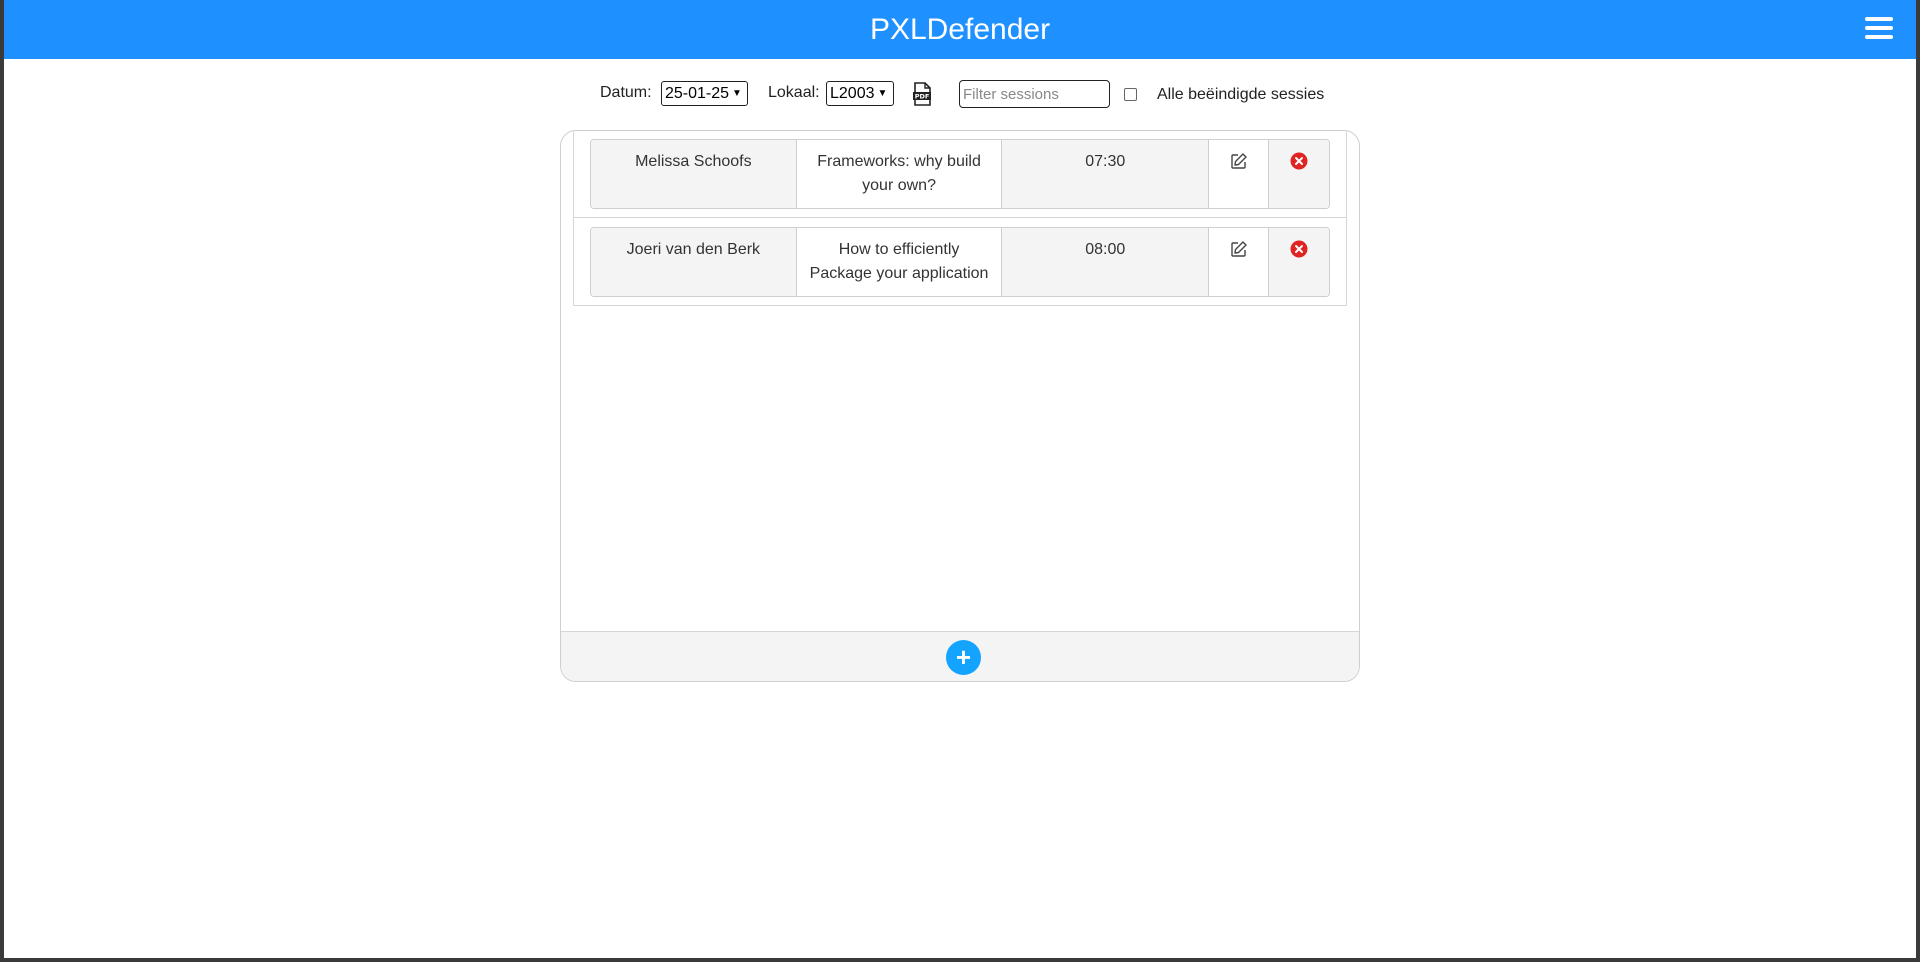  I want to click on date-select-value: 25-01-25, so click(697, 93).